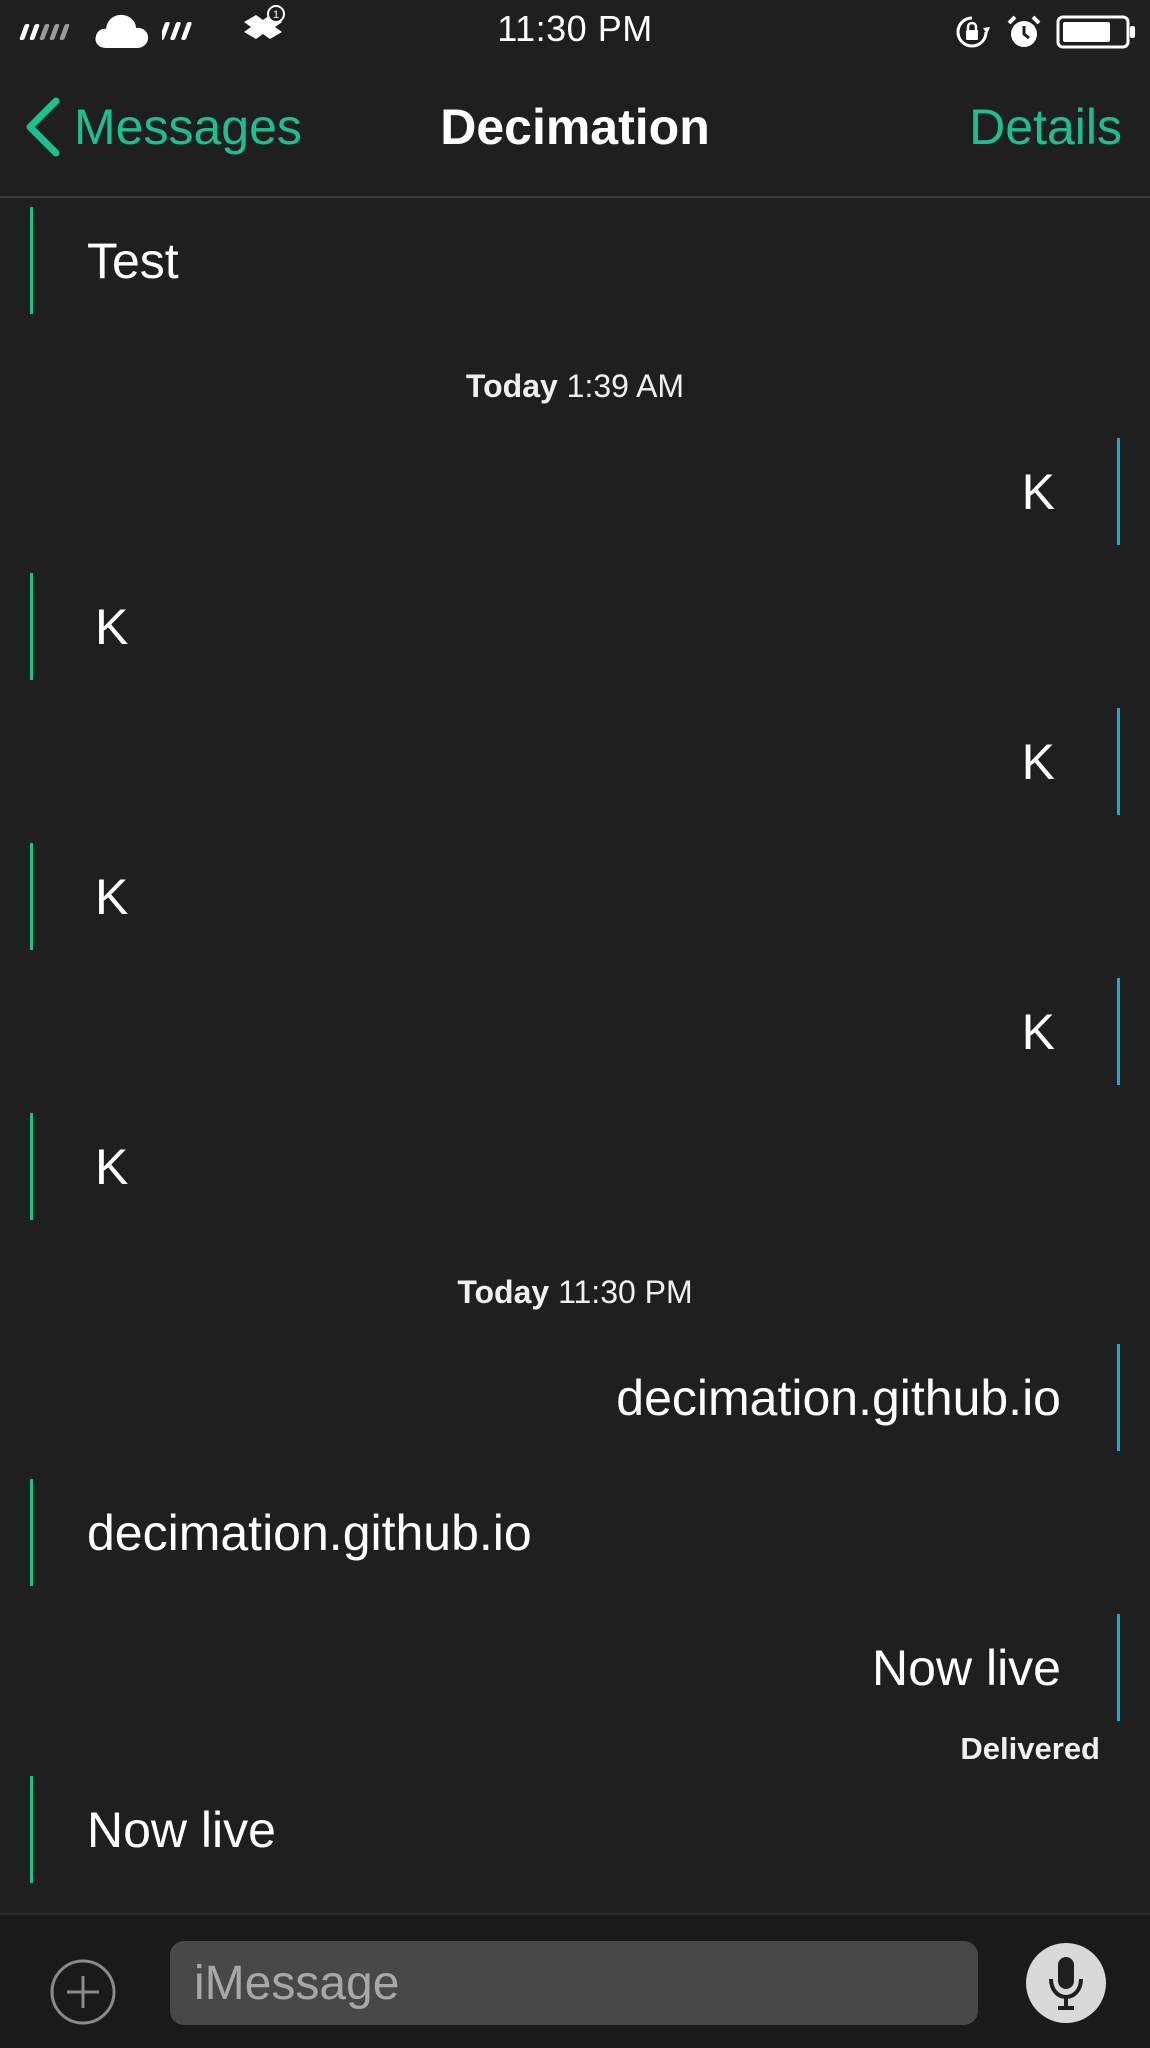  I want to click on rotation-lock-icon, so click(973, 32).